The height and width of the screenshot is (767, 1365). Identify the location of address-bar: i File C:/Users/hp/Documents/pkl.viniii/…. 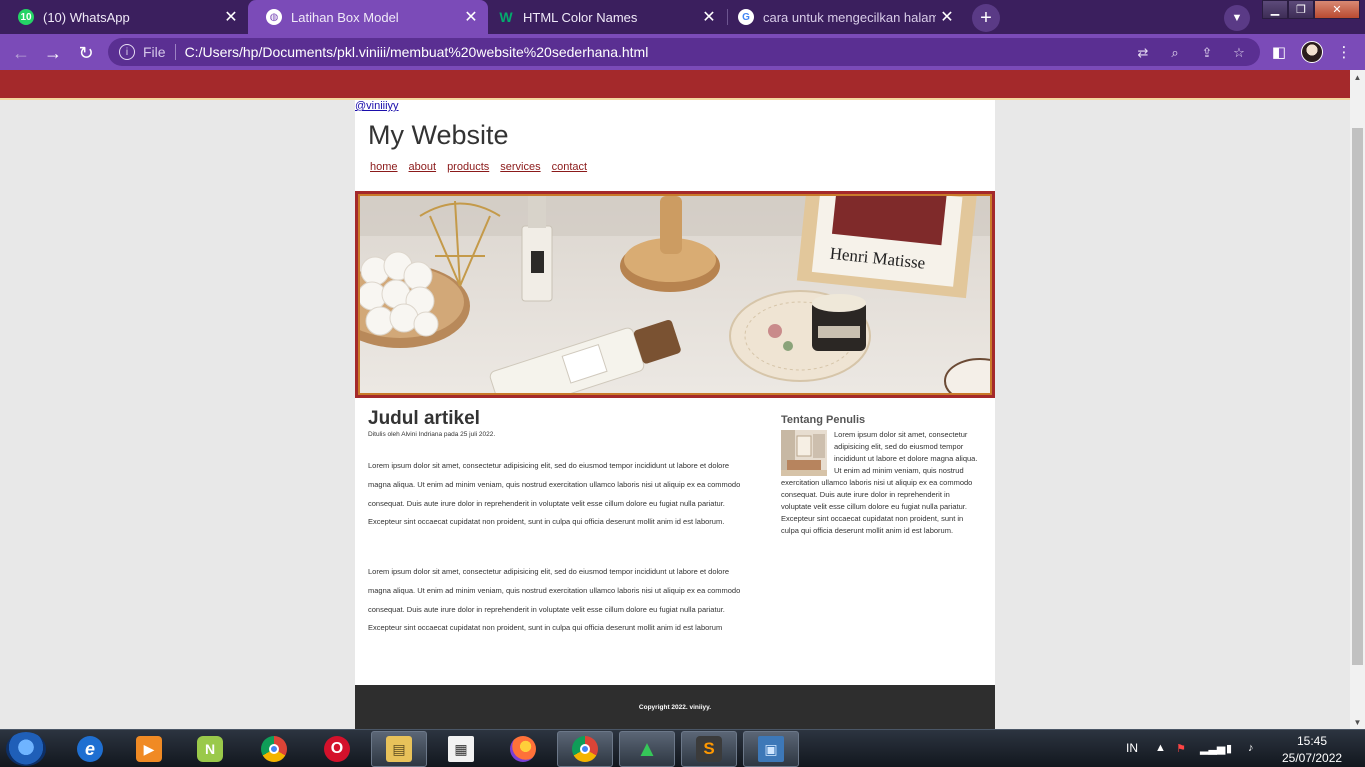
(684, 52).